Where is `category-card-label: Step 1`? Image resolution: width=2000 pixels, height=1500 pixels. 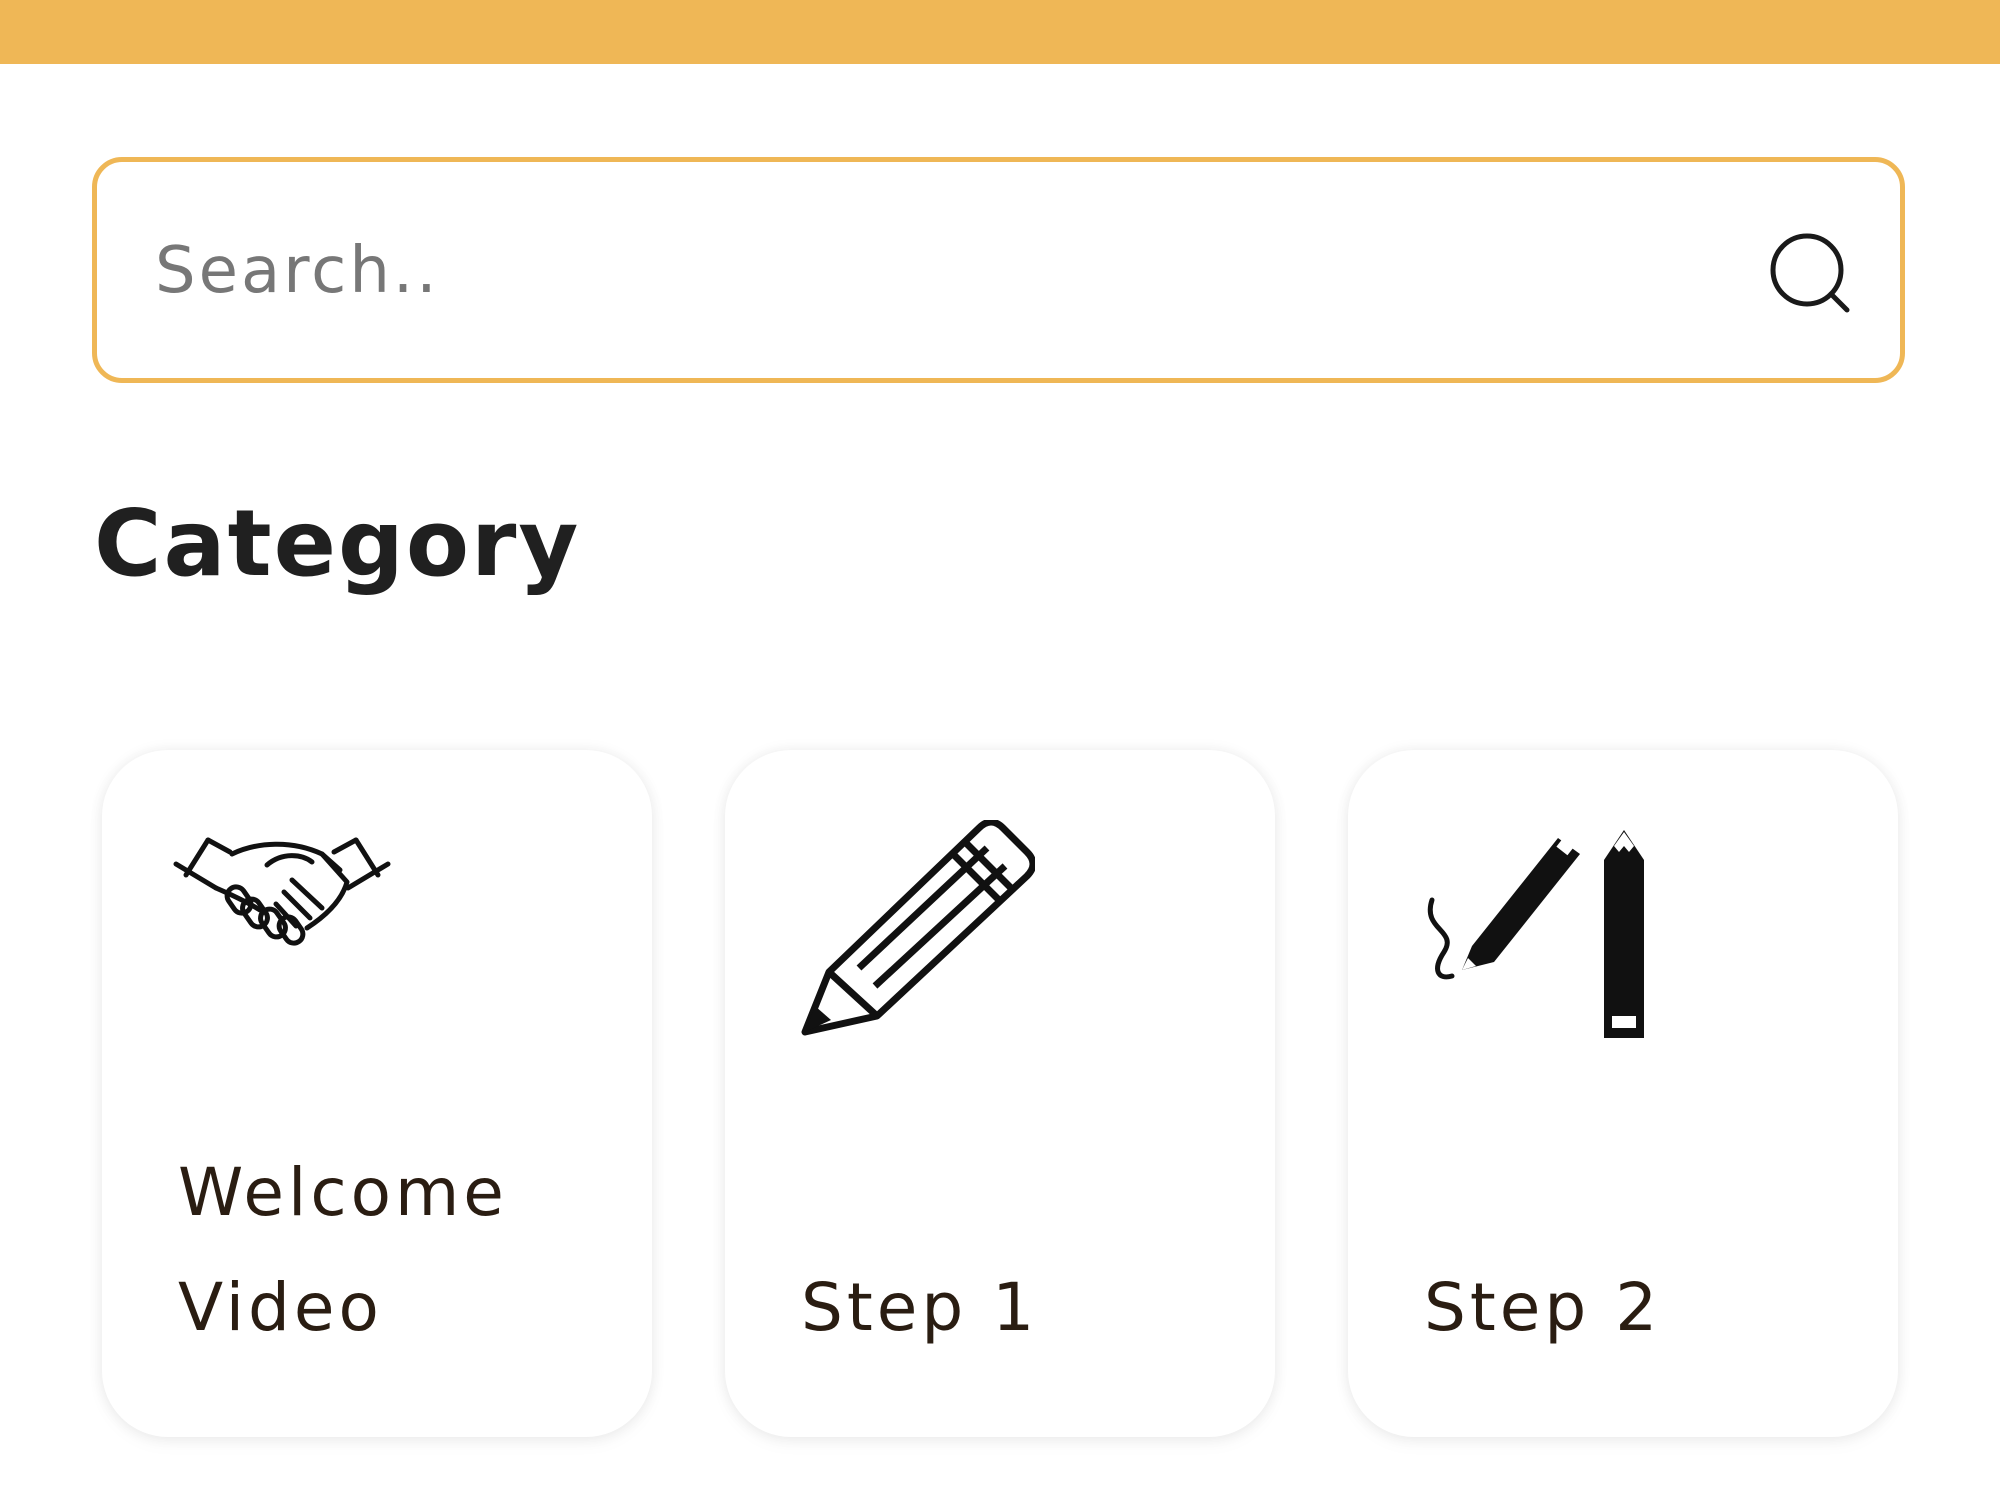
category-card-label: Step 1 is located at coordinates (920, 1307).